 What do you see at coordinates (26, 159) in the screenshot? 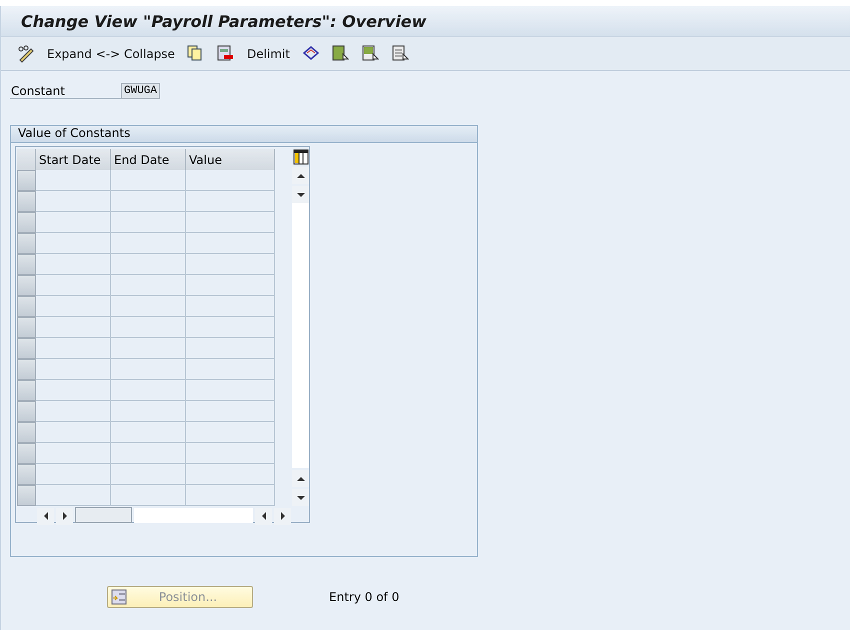
I see `select-all-header` at bounding box center [26, 159].